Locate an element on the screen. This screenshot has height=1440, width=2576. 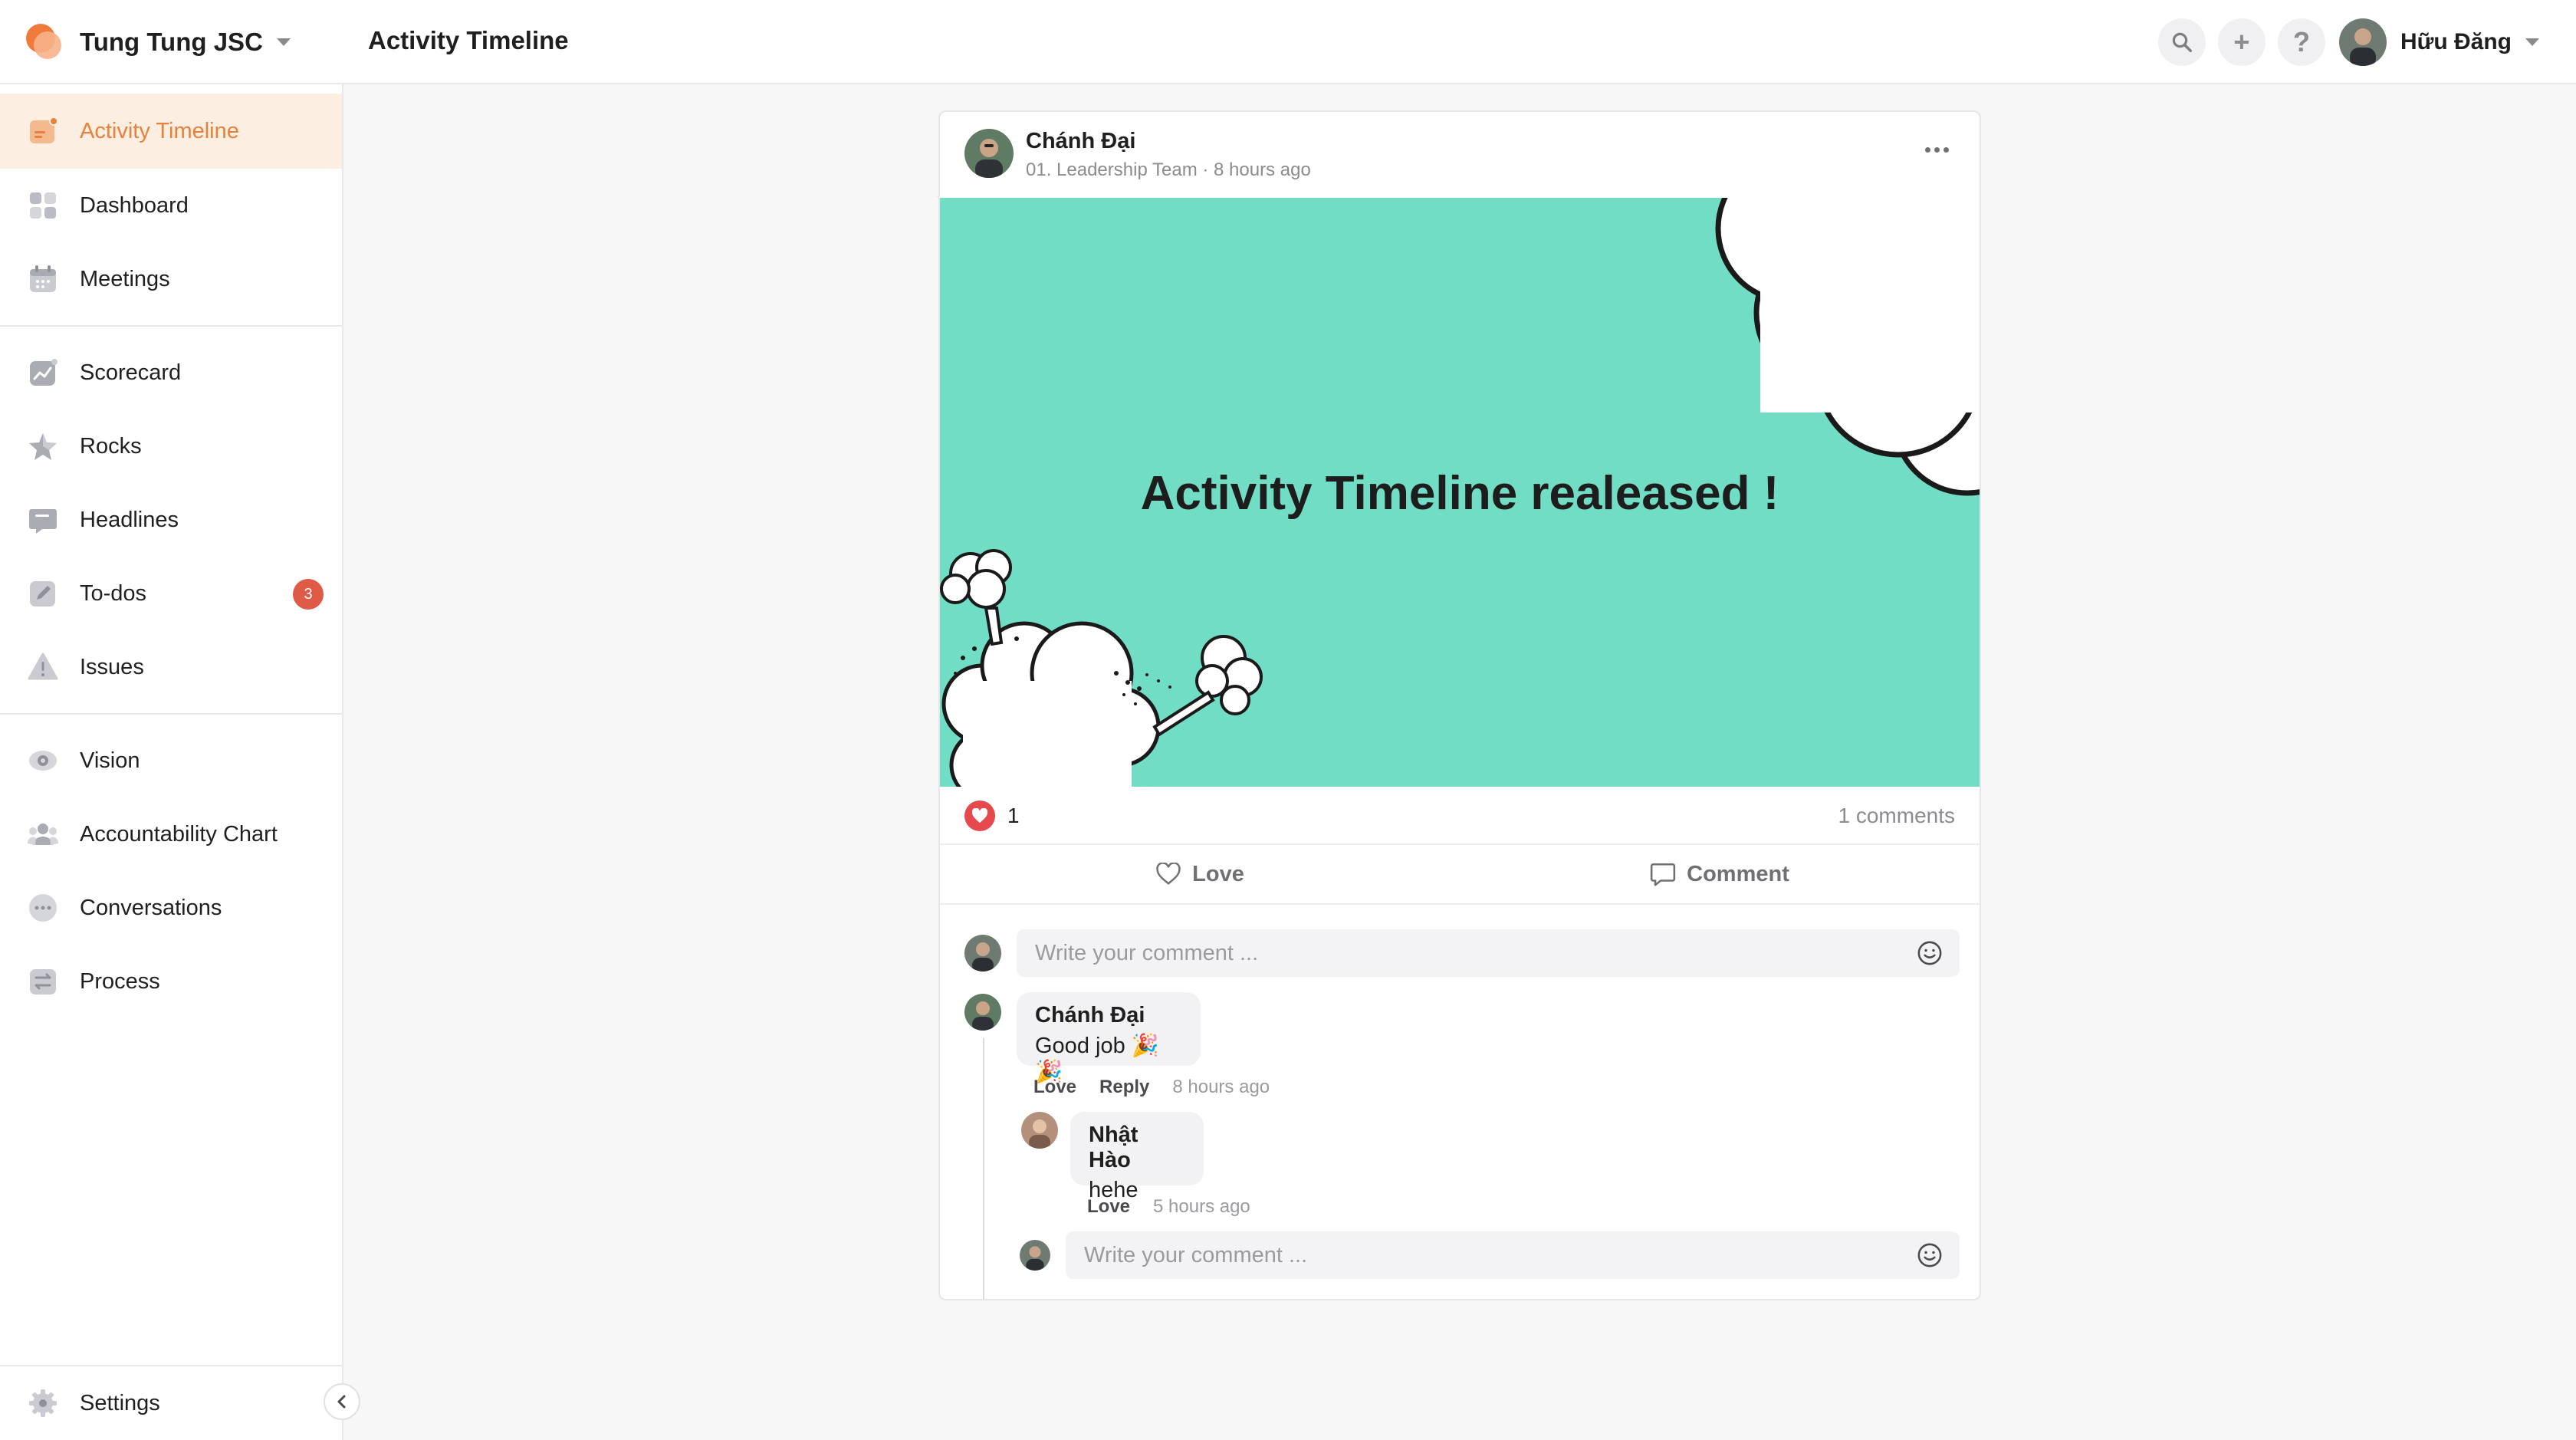
page-title: Activity Timeline is located at coordinates (468, 40).